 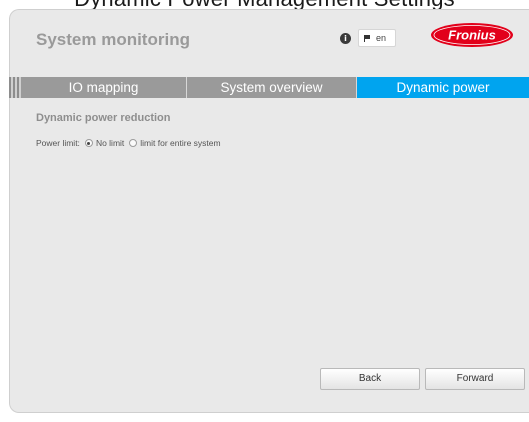 What do you see at coordinates (345, 38) in the screenshot?
I see `info-icon: i` at bounding box center [345, 38].